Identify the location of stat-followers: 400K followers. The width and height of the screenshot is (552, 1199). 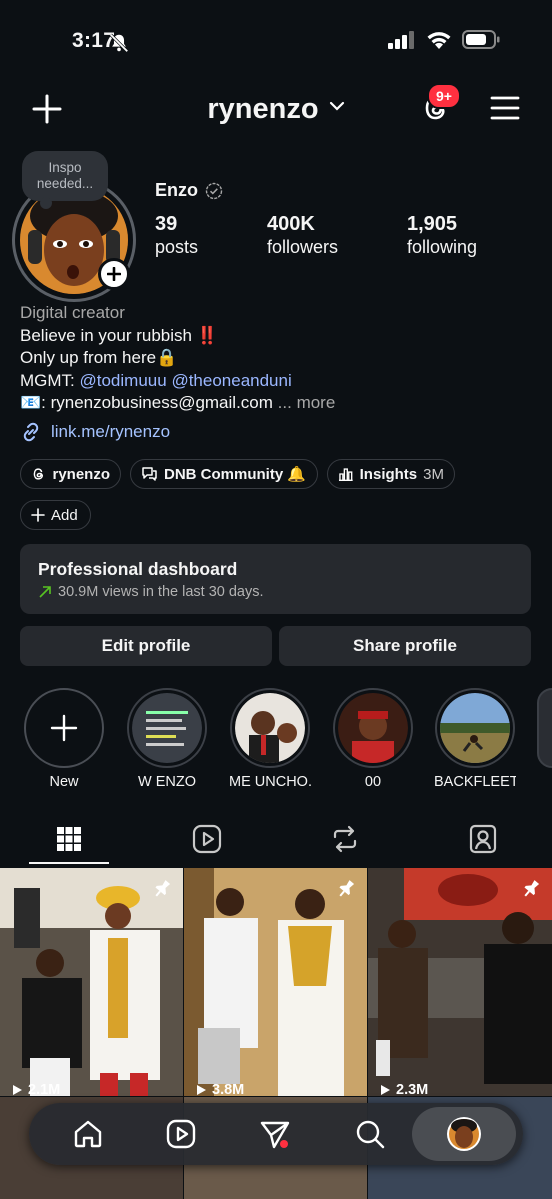
(302, 236).